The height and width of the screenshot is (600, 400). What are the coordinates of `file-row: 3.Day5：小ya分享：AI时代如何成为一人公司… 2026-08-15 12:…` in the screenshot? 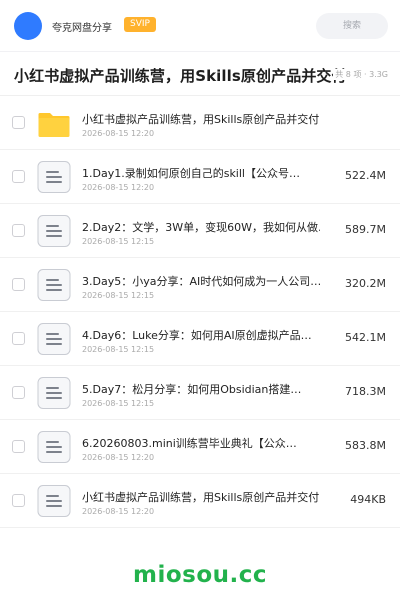 It's located at (200, 285).